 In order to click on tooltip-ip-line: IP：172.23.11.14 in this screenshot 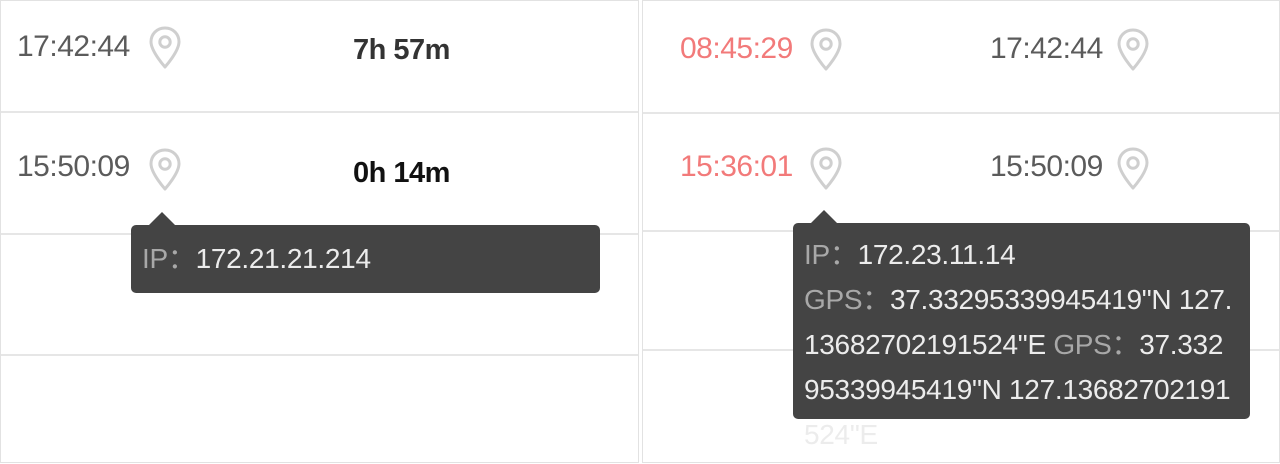, I will do `click(1021, 254)`.